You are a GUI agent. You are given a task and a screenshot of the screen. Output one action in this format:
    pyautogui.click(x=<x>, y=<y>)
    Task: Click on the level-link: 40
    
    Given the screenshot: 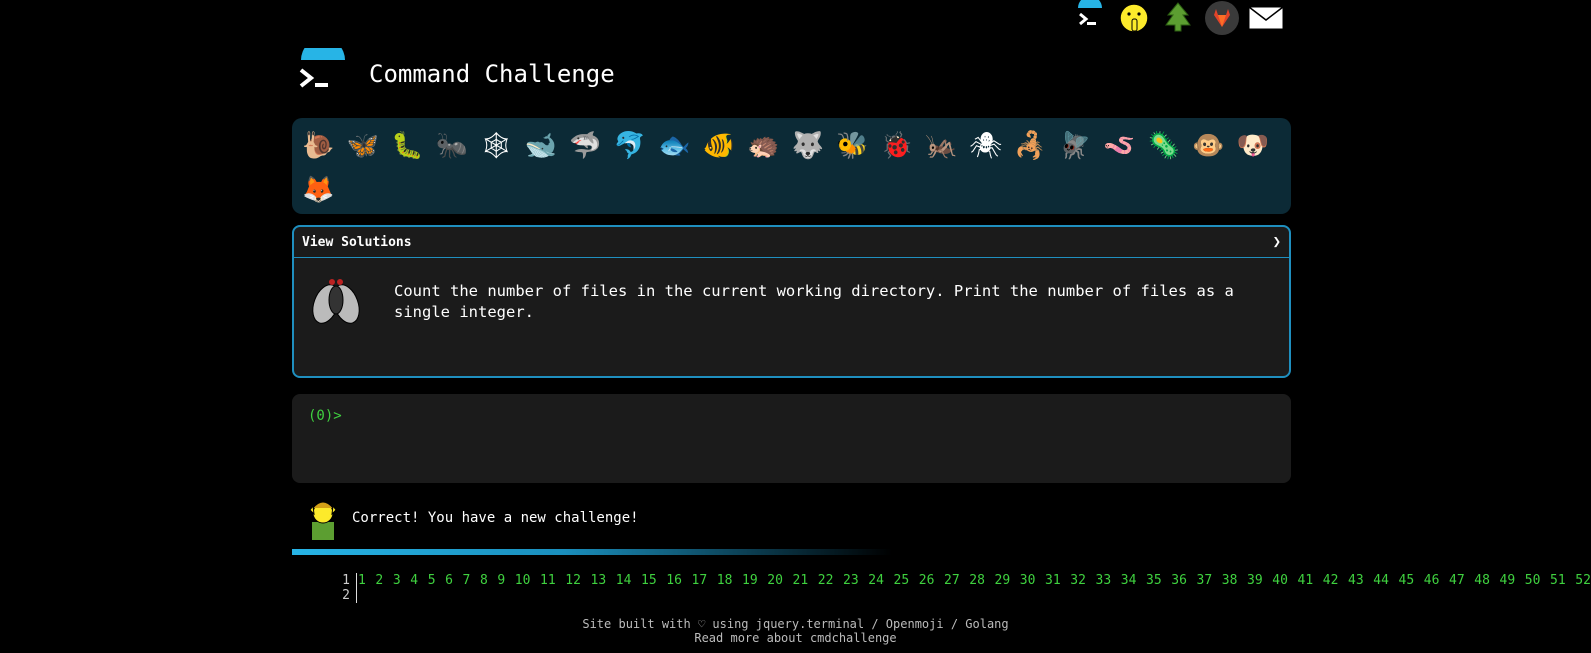 What is the action you would take?
    pyautogui.click(x=1280, y=580)
    